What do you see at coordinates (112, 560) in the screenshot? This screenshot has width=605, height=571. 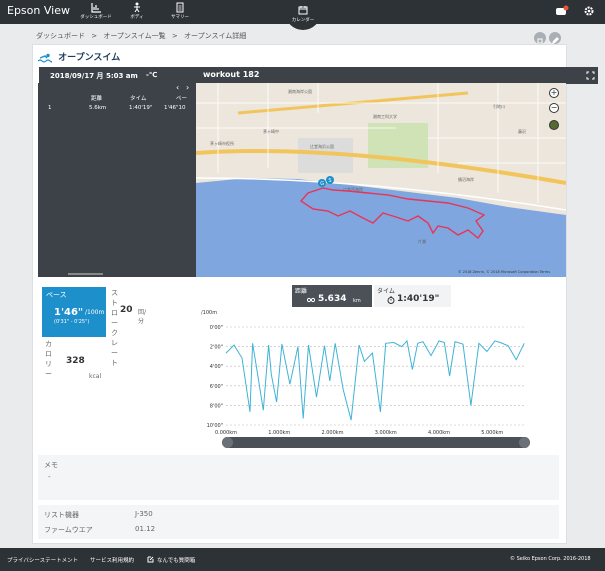 I see `terms-link: サービス利用規約` at bounding box center [112, 560].